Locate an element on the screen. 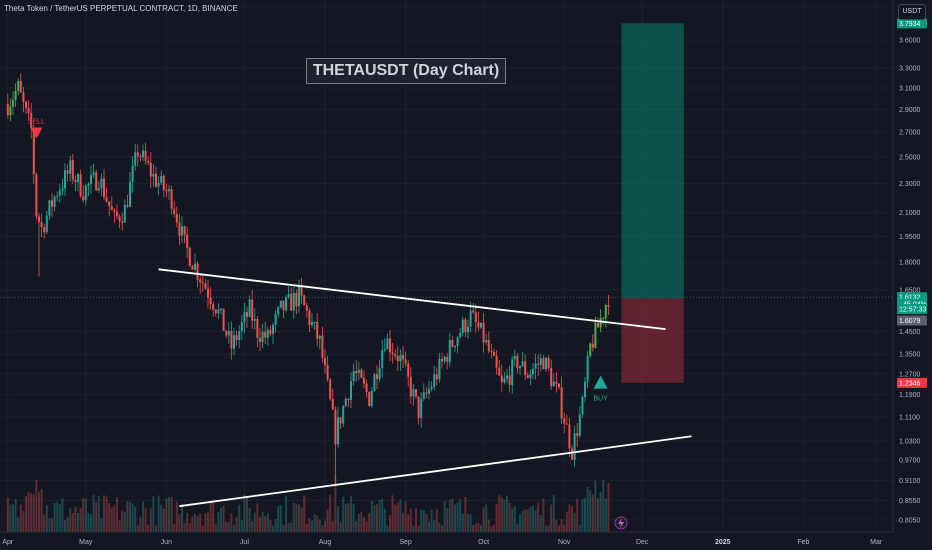 Image resolution: width=932 pixels, height=550 pixels. y-tick-label: 2.1000 is located at coordinates (910, 213).